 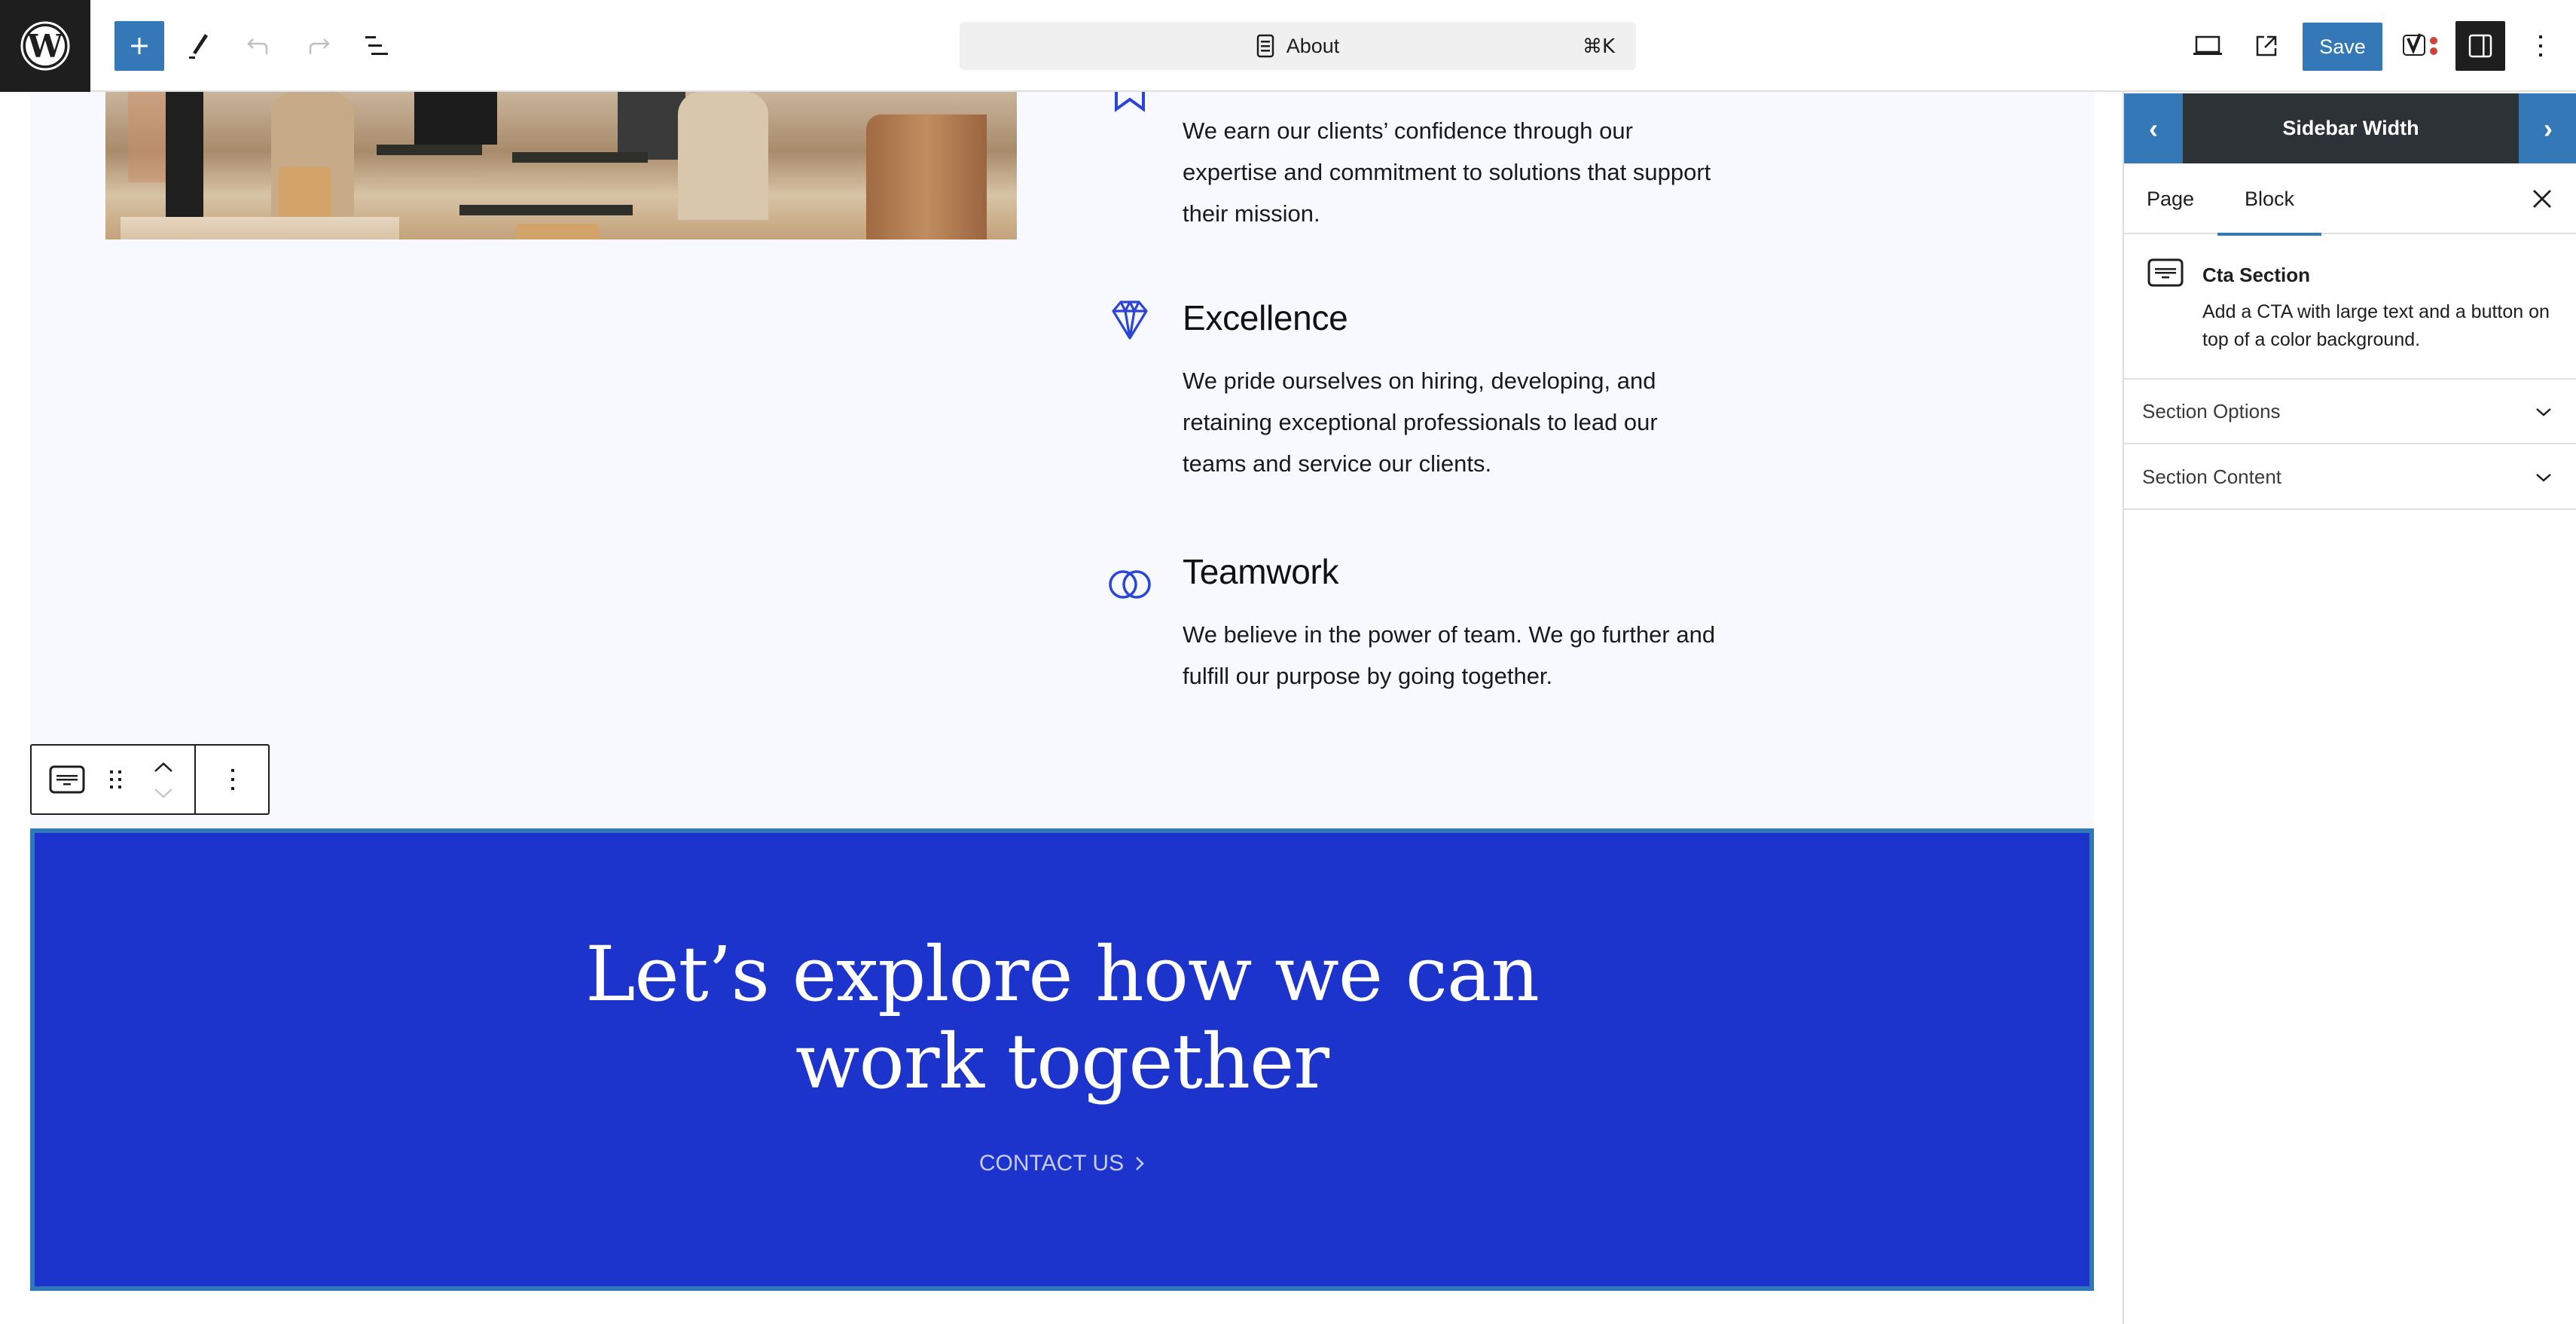 What do you see at coordinates (2154, 128) in the screenshot?
I see `sidebar-width-decrease-button: ‹` at bounding box center [2154, 128].